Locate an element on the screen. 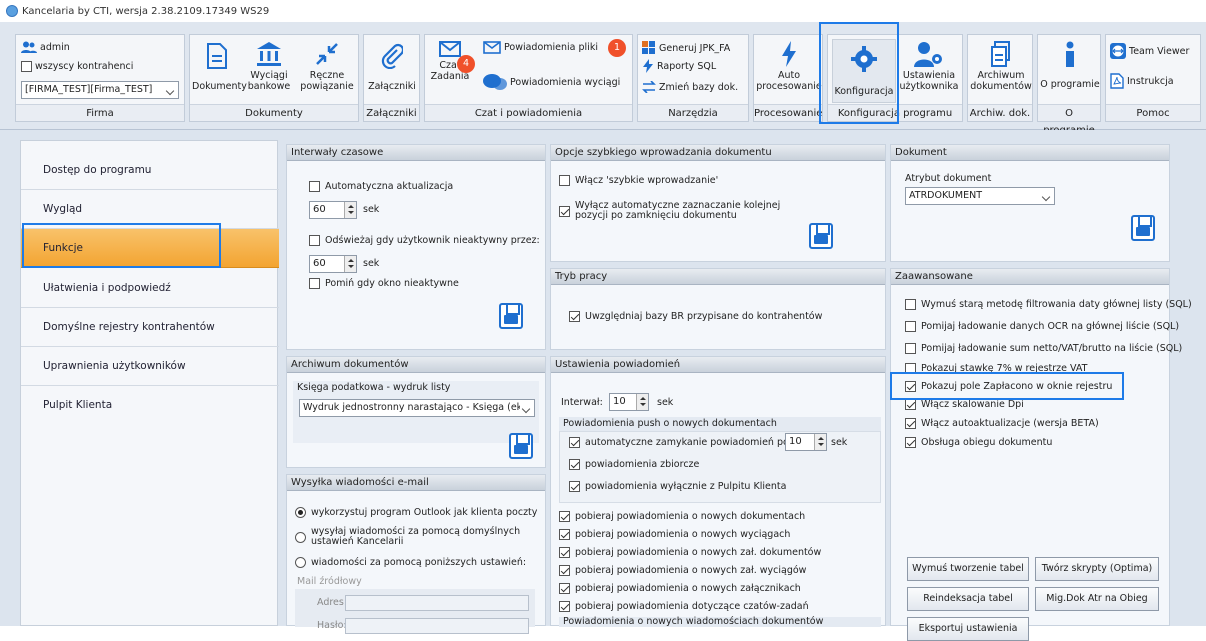 This screenshot has width=1206, height=641. nav-item-access: Dostęp do programu is located at coordinates (150, 170).